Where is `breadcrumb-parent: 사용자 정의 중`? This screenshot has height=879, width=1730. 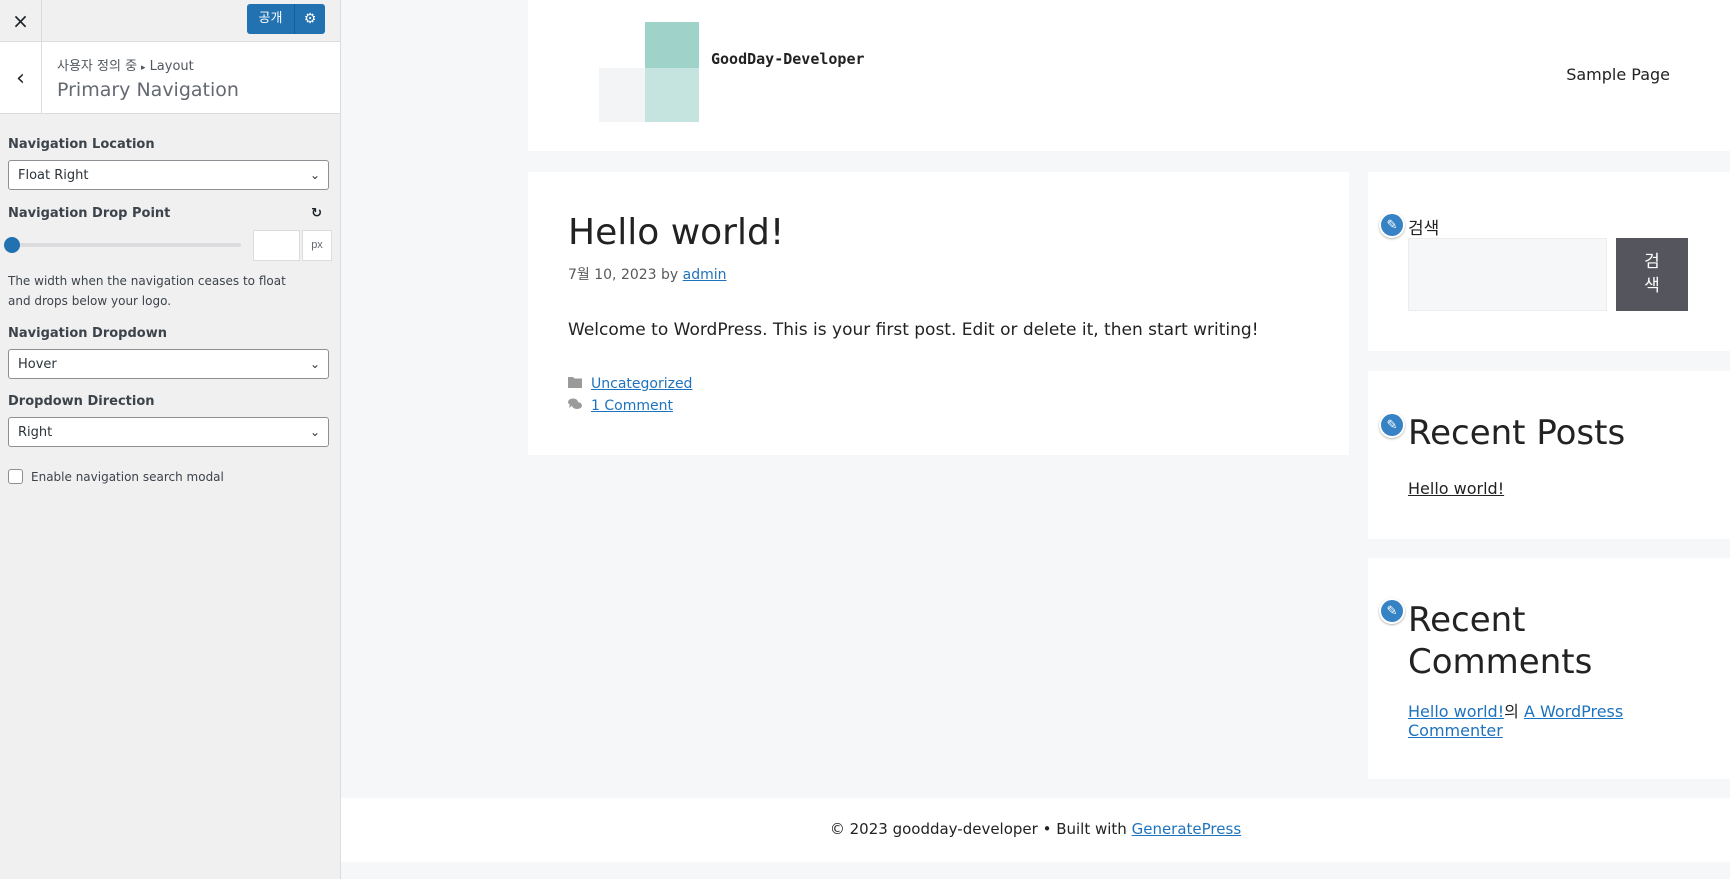
breadcrumb-parent: 사용자 정의 중 is located at coordinates (97, 66).